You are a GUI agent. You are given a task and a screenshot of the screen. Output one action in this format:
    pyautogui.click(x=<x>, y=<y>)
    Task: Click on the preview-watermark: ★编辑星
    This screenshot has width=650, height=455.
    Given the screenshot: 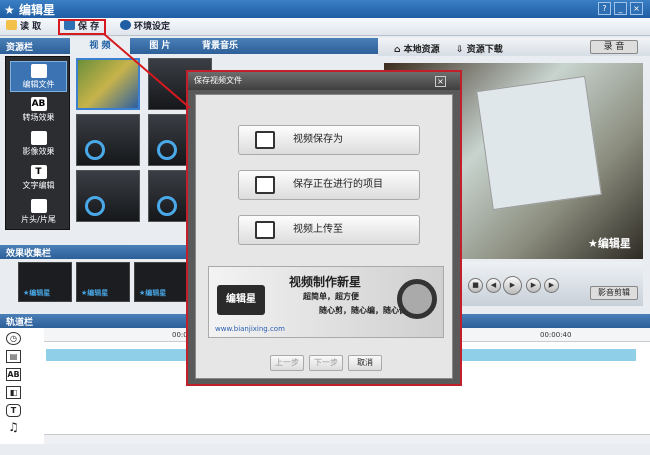 What is the action you would take?
    pyautogui.click(x=609, y=243)
    